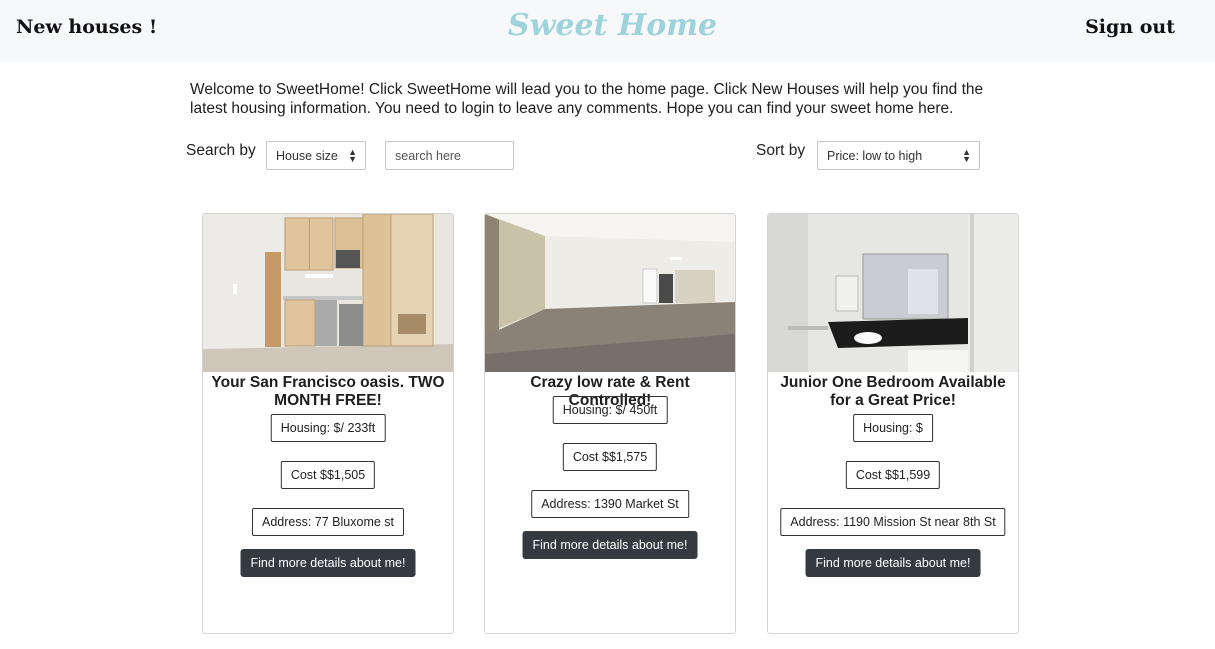 This screenshot has width=1215, height=649. Describe the element at coordinates (893, 522) in the screenshot. I see `address-box: Address: 1190 Mission St near 8th St` at that location.